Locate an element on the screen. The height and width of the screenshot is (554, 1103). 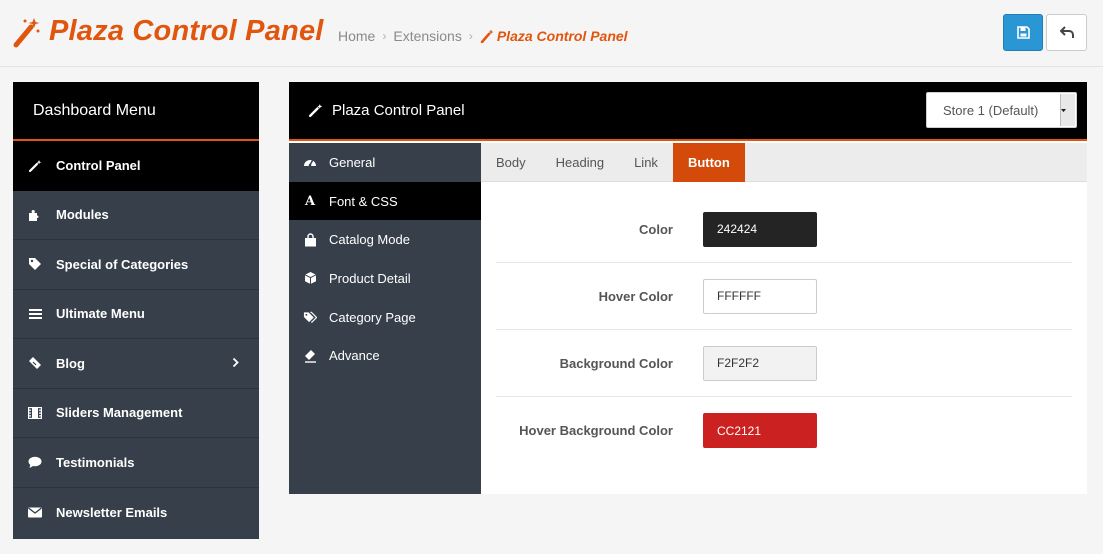
form-row-background-color: Background Color F2F2F2 is located at coordinates (784, 363).